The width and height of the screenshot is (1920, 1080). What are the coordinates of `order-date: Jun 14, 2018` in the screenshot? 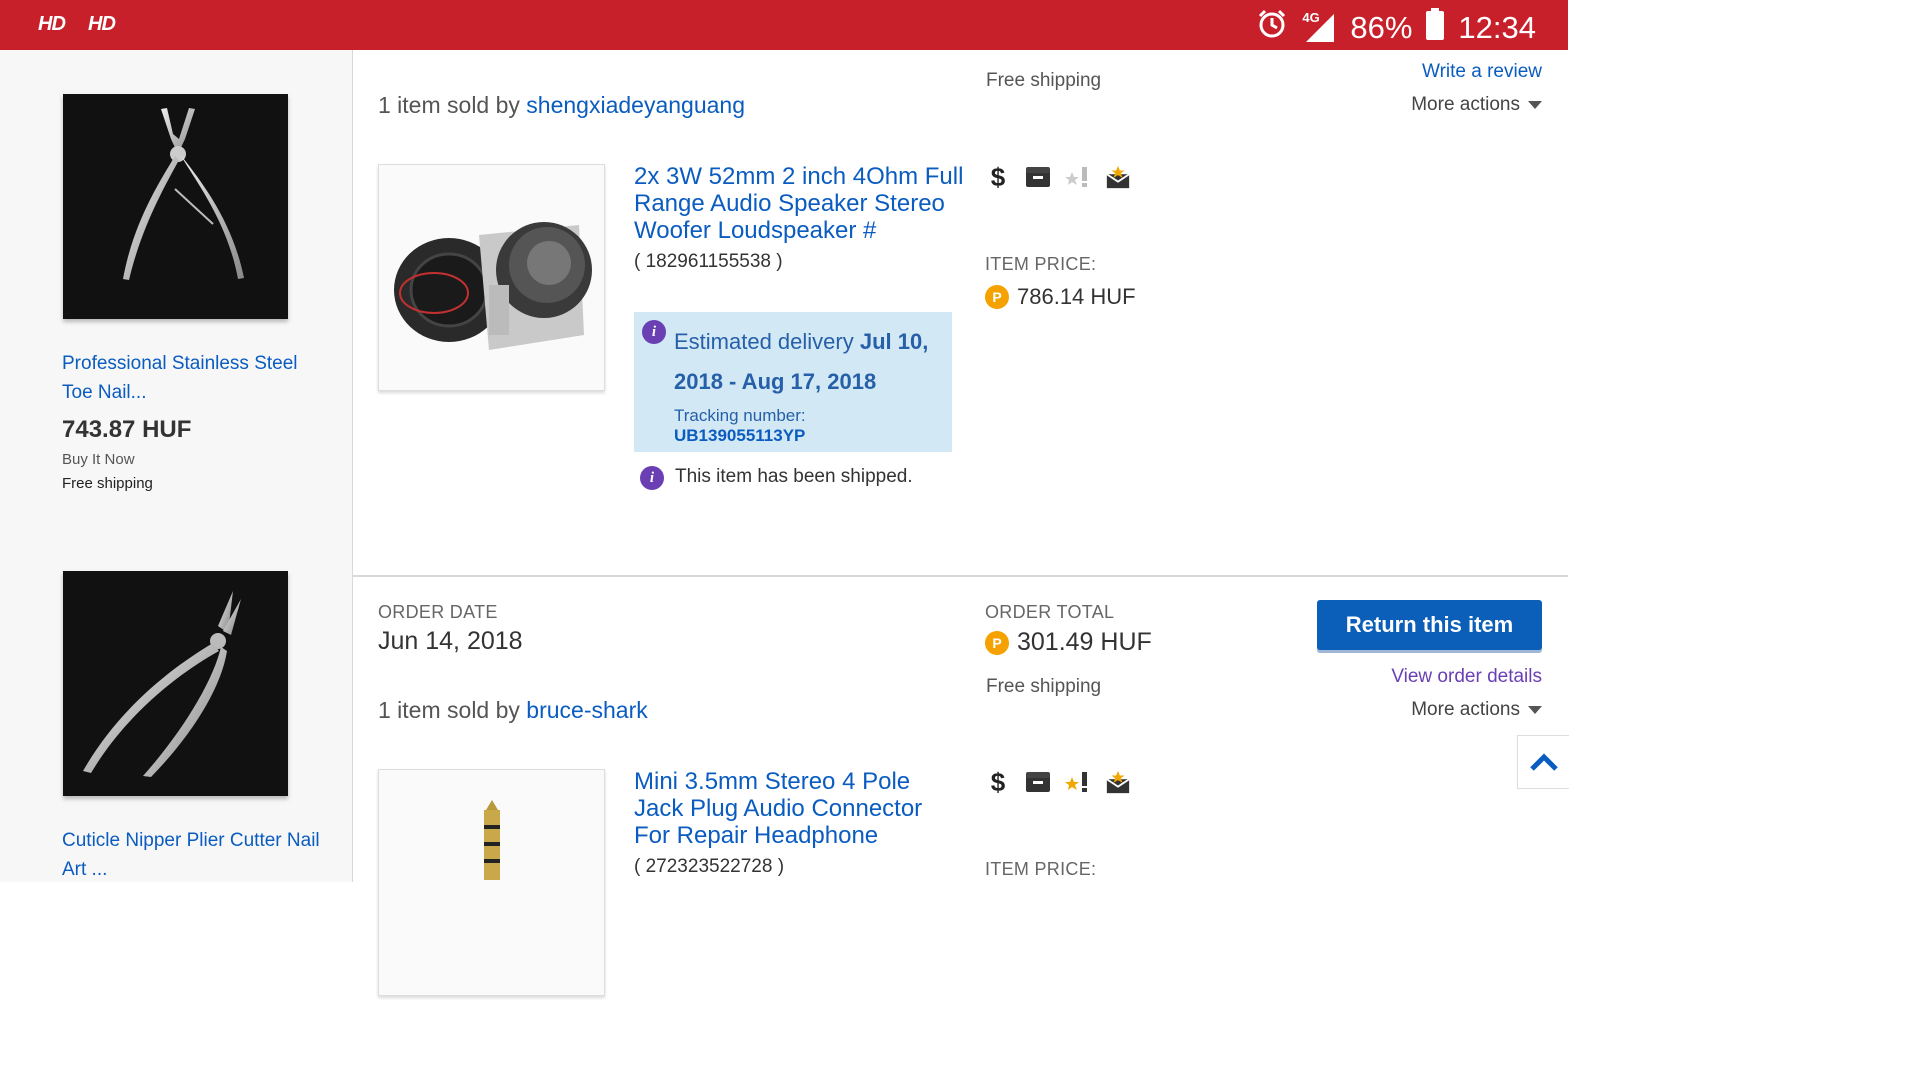 It's located at (450, 641).